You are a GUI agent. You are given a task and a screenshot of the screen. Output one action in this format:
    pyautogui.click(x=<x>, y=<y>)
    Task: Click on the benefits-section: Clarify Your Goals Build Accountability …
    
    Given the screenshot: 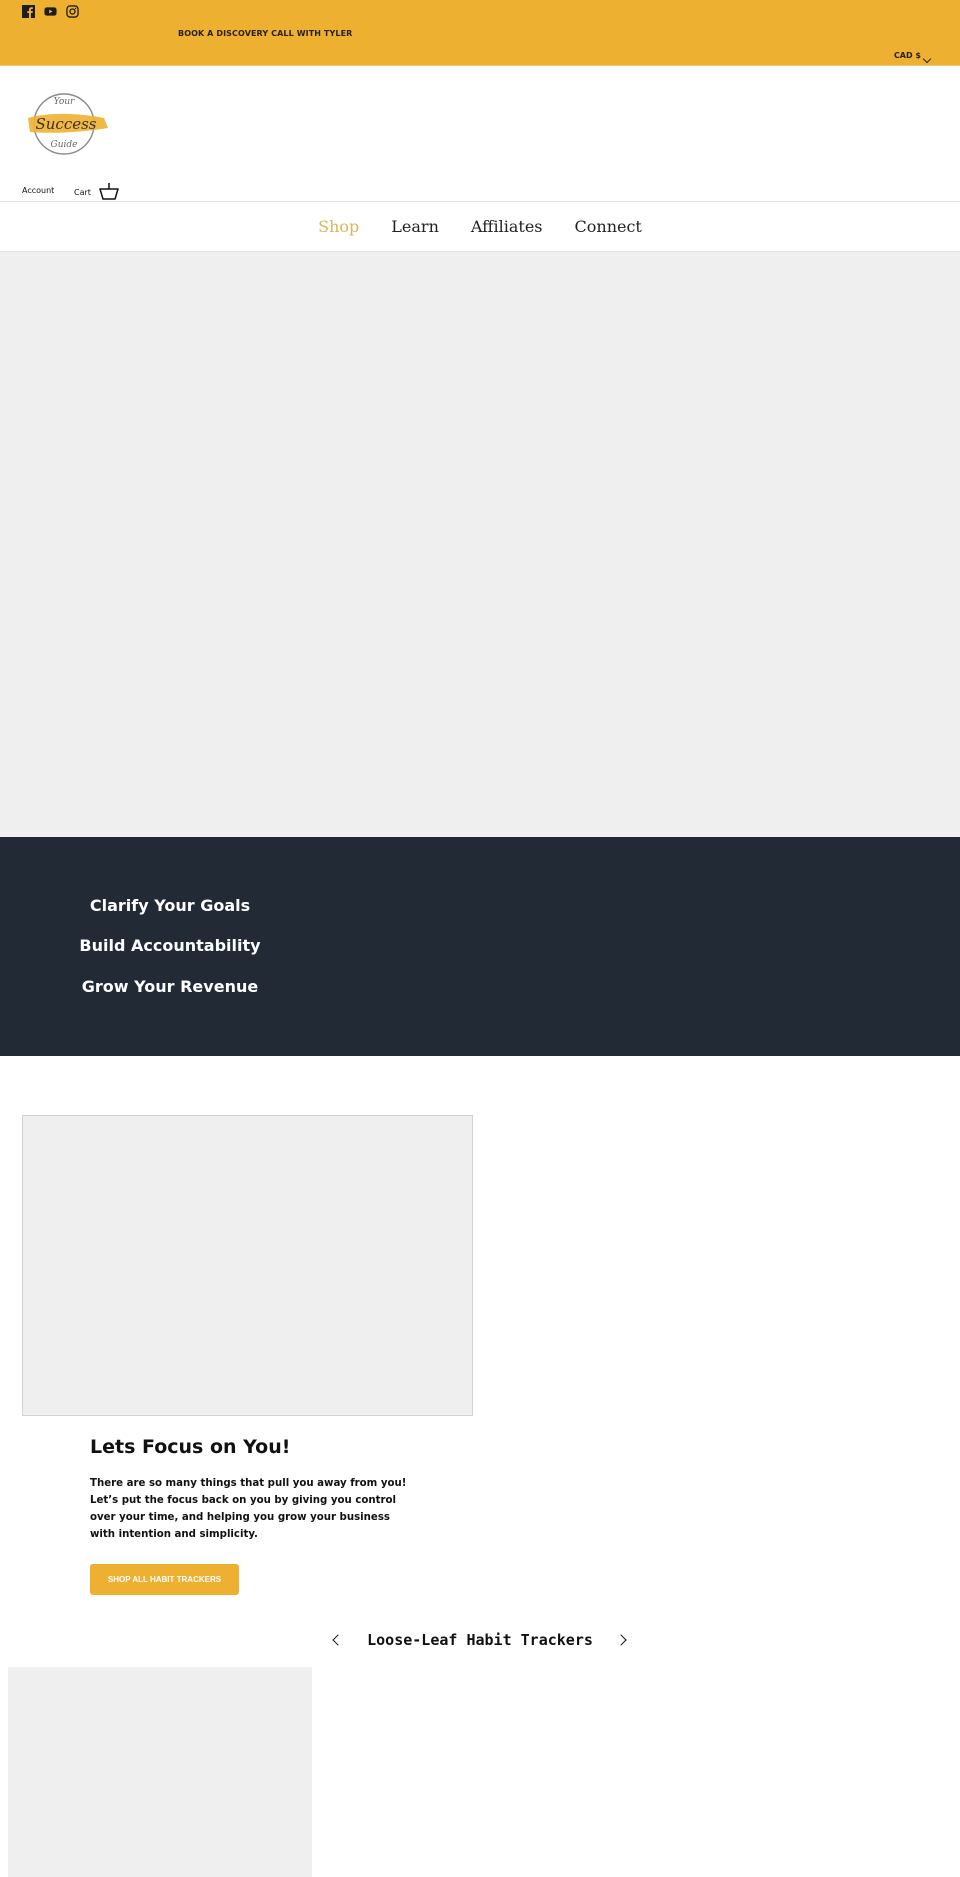 What is the action you would take?
    pyautogui.click(x=480, y=946)
    